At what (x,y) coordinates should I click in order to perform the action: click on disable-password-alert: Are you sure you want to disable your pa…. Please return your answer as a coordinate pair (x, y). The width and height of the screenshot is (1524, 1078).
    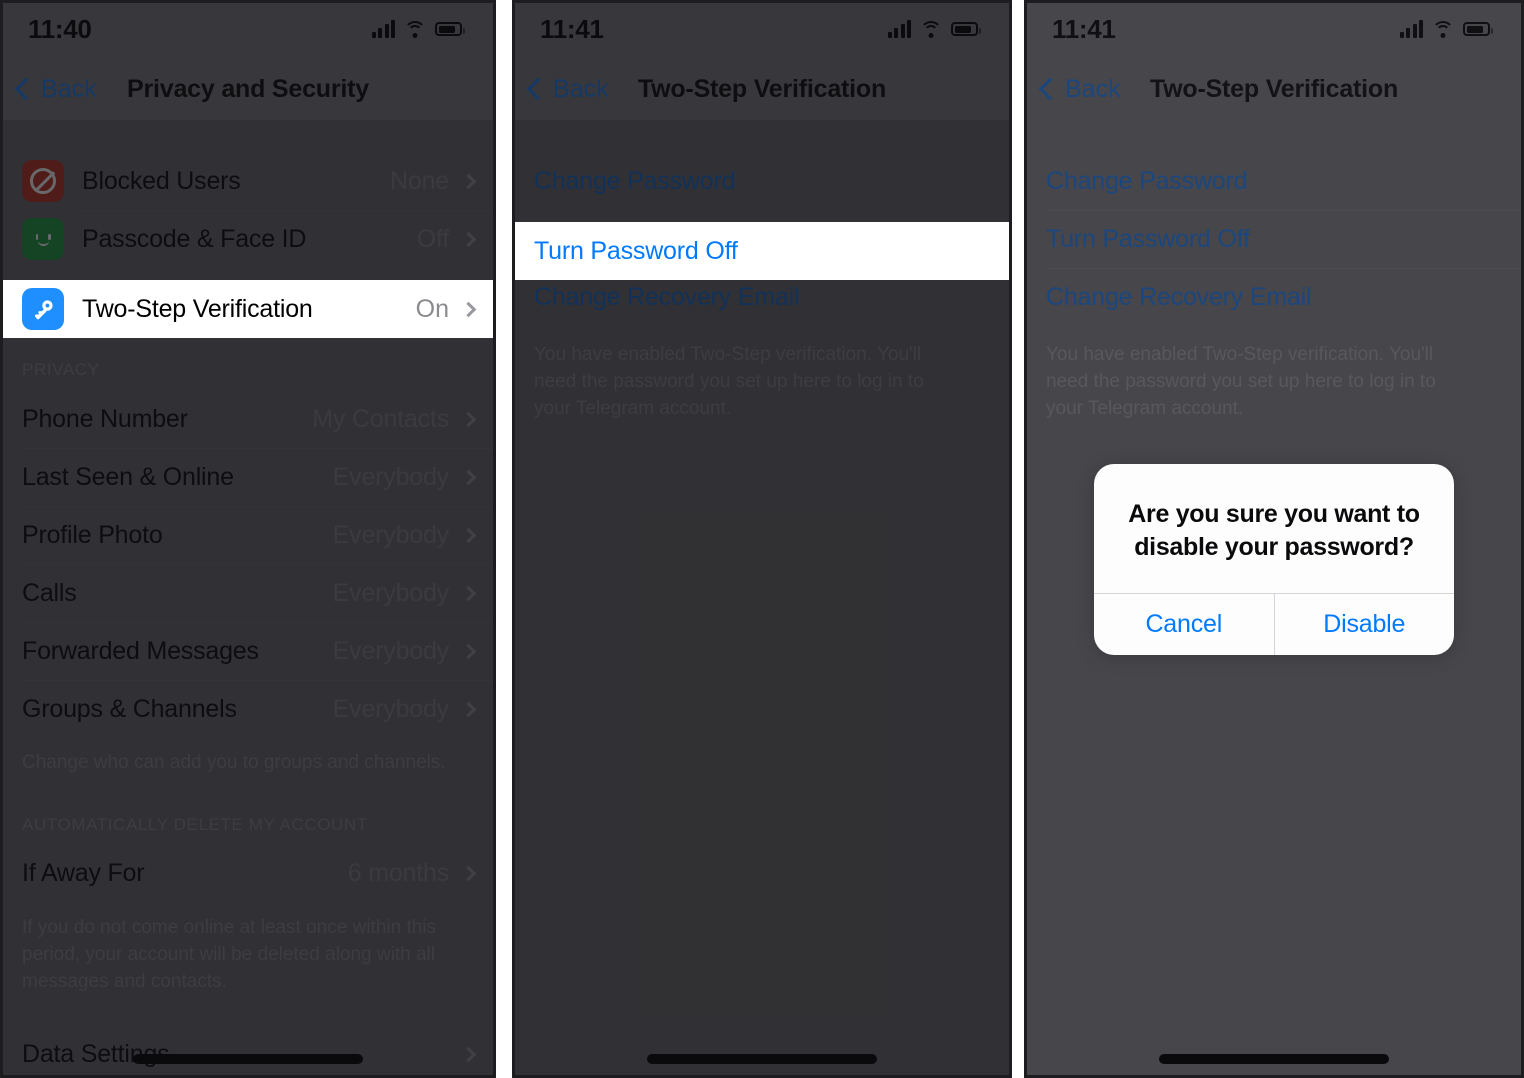
    Looking at the image, I should click on (1274, 559).